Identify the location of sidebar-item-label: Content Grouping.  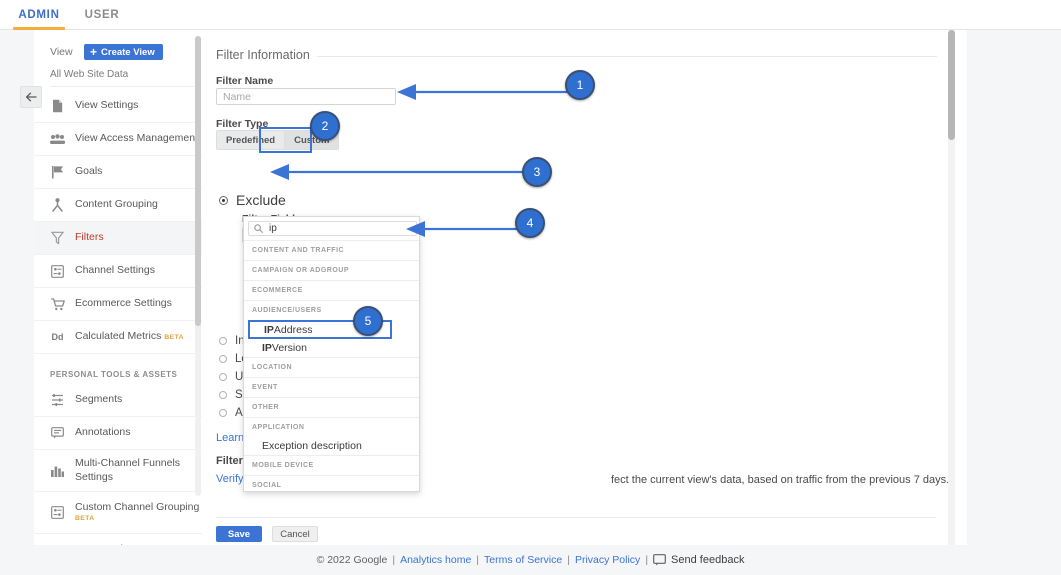
(116, 204).